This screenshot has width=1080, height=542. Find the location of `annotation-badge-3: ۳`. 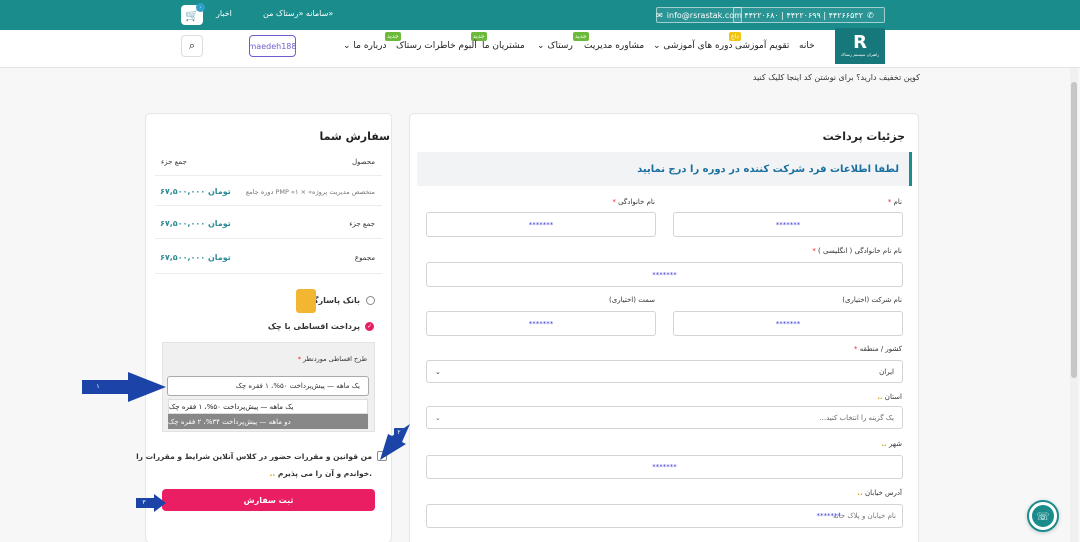

annotation-badge-3: ۳ is located at coordinates (144, 502).